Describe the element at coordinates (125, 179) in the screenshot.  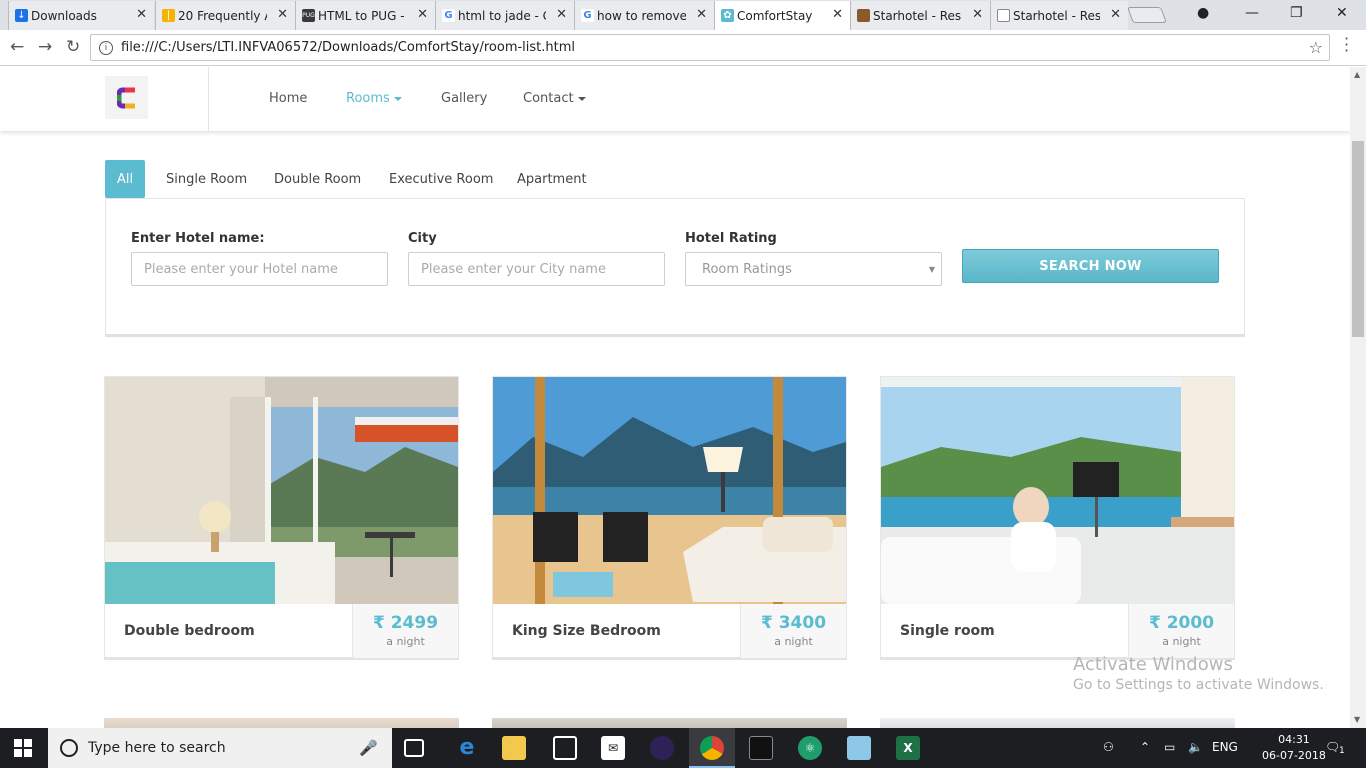
I see `filter-tab-all: All` at that location.